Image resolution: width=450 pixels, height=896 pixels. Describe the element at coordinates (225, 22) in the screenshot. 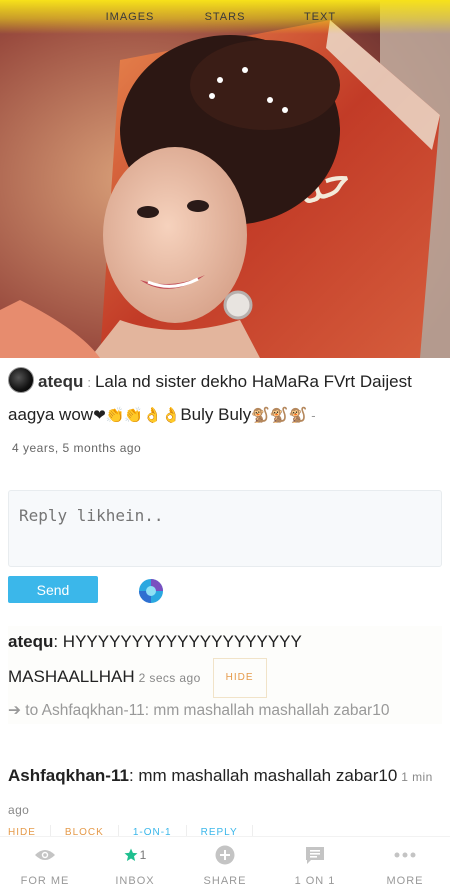

I see `tab-stars: STARS` at that location.